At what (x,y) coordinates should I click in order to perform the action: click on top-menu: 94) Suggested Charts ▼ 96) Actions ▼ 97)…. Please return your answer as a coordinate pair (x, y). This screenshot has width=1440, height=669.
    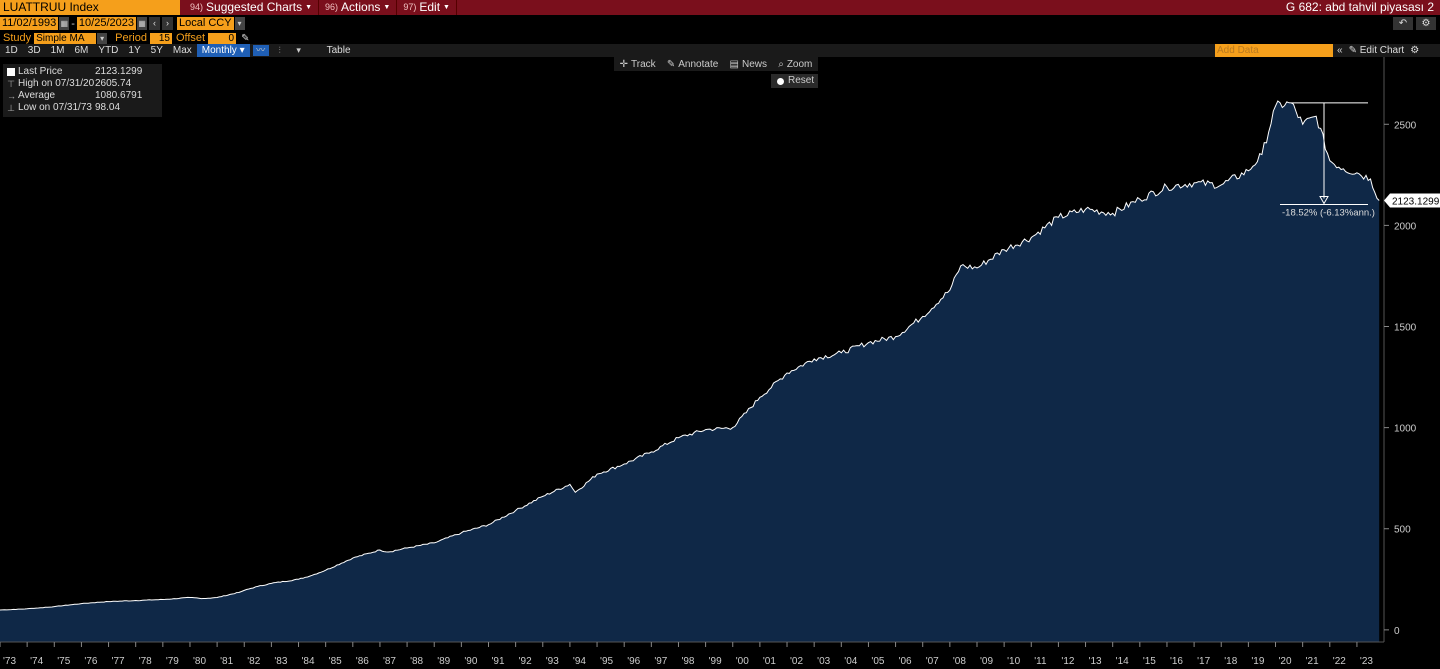
    Looking at the image, I should click on (320, 7).